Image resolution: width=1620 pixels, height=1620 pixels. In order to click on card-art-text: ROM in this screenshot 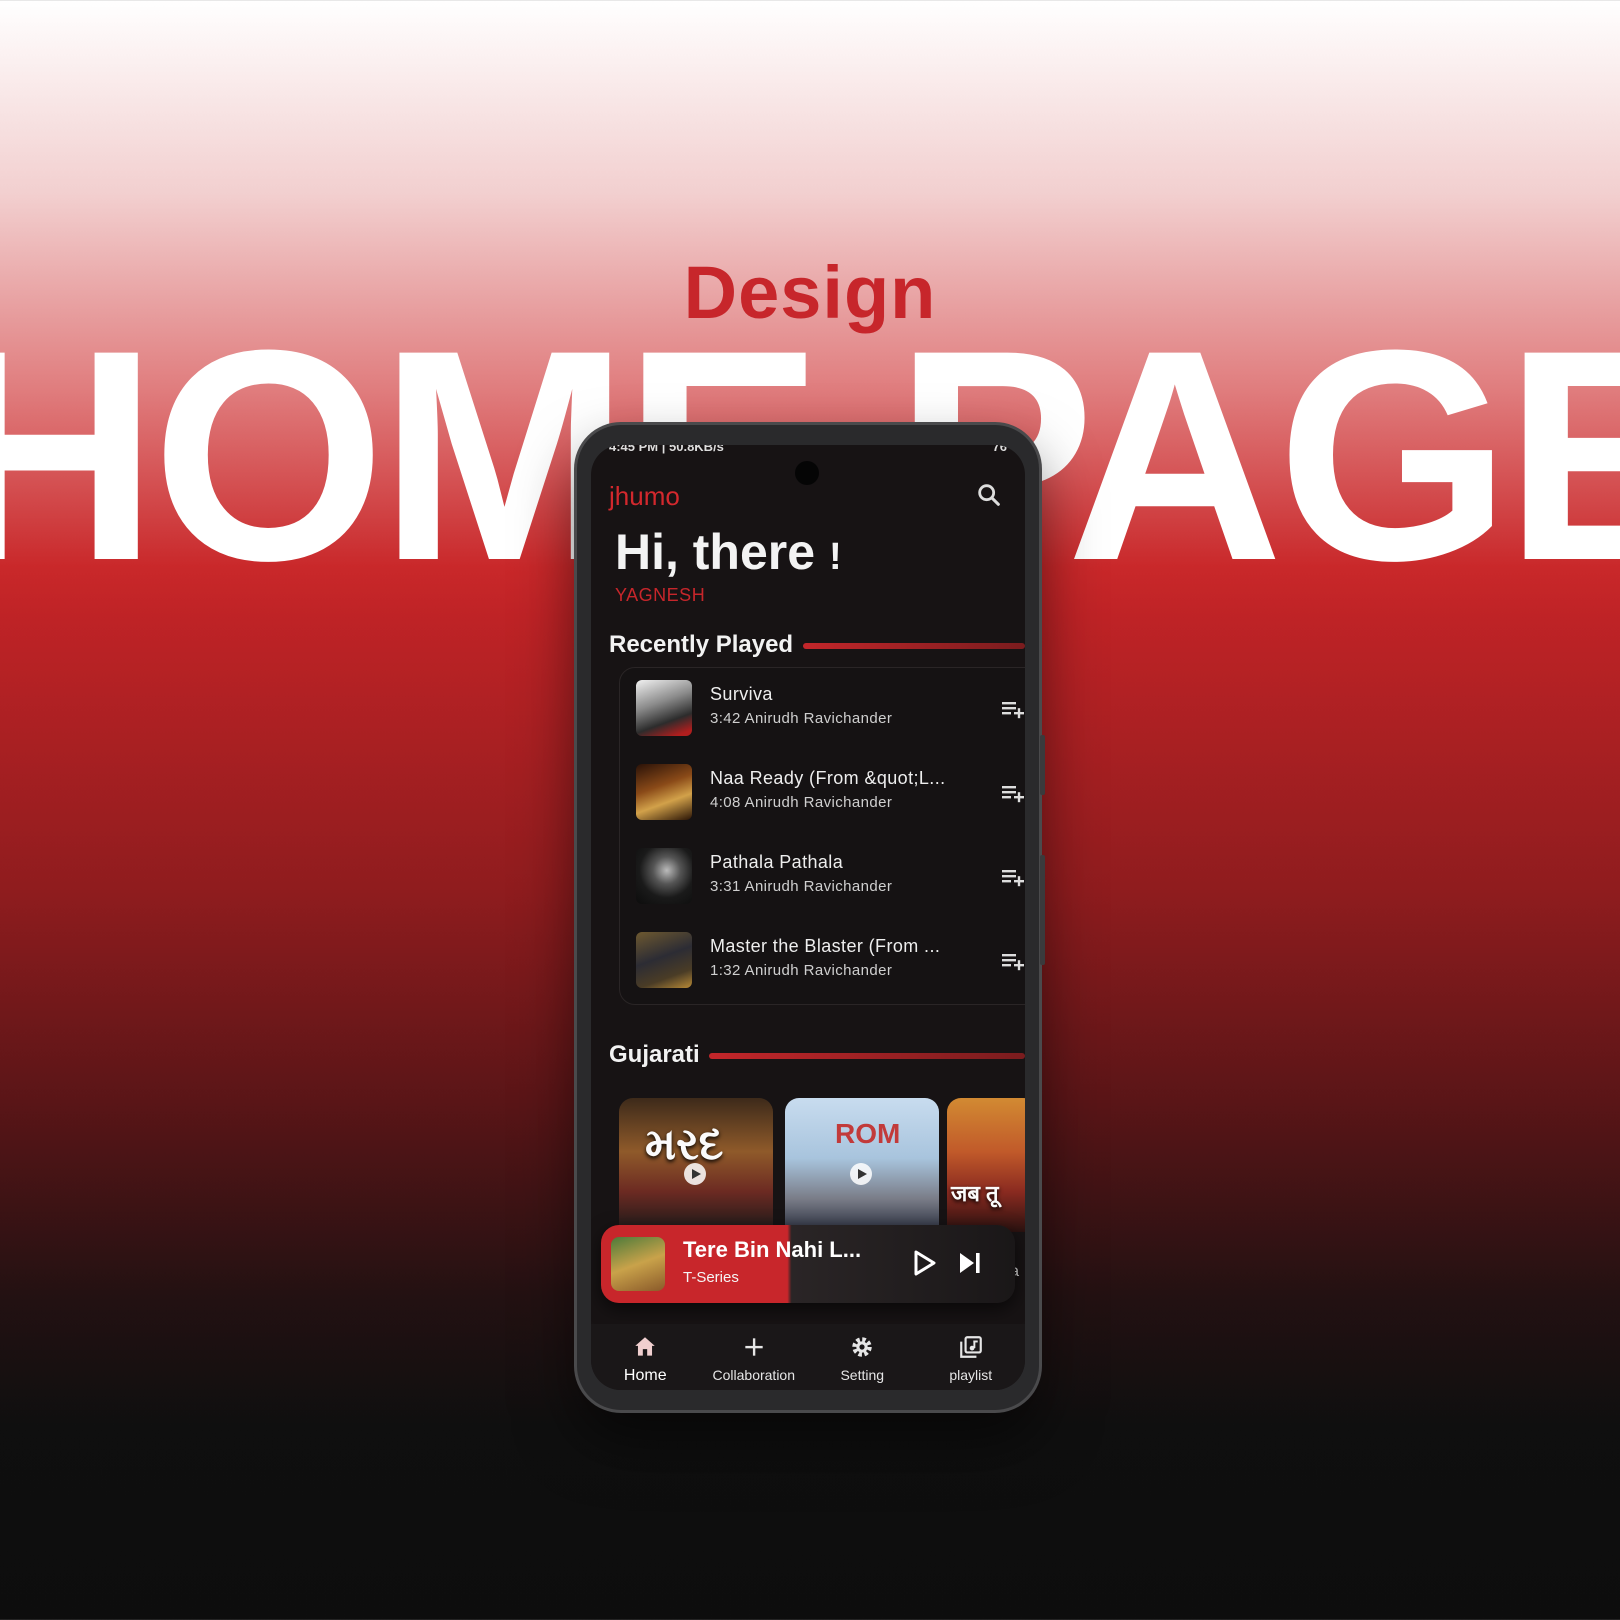, I will do `click(868, 1133)`.